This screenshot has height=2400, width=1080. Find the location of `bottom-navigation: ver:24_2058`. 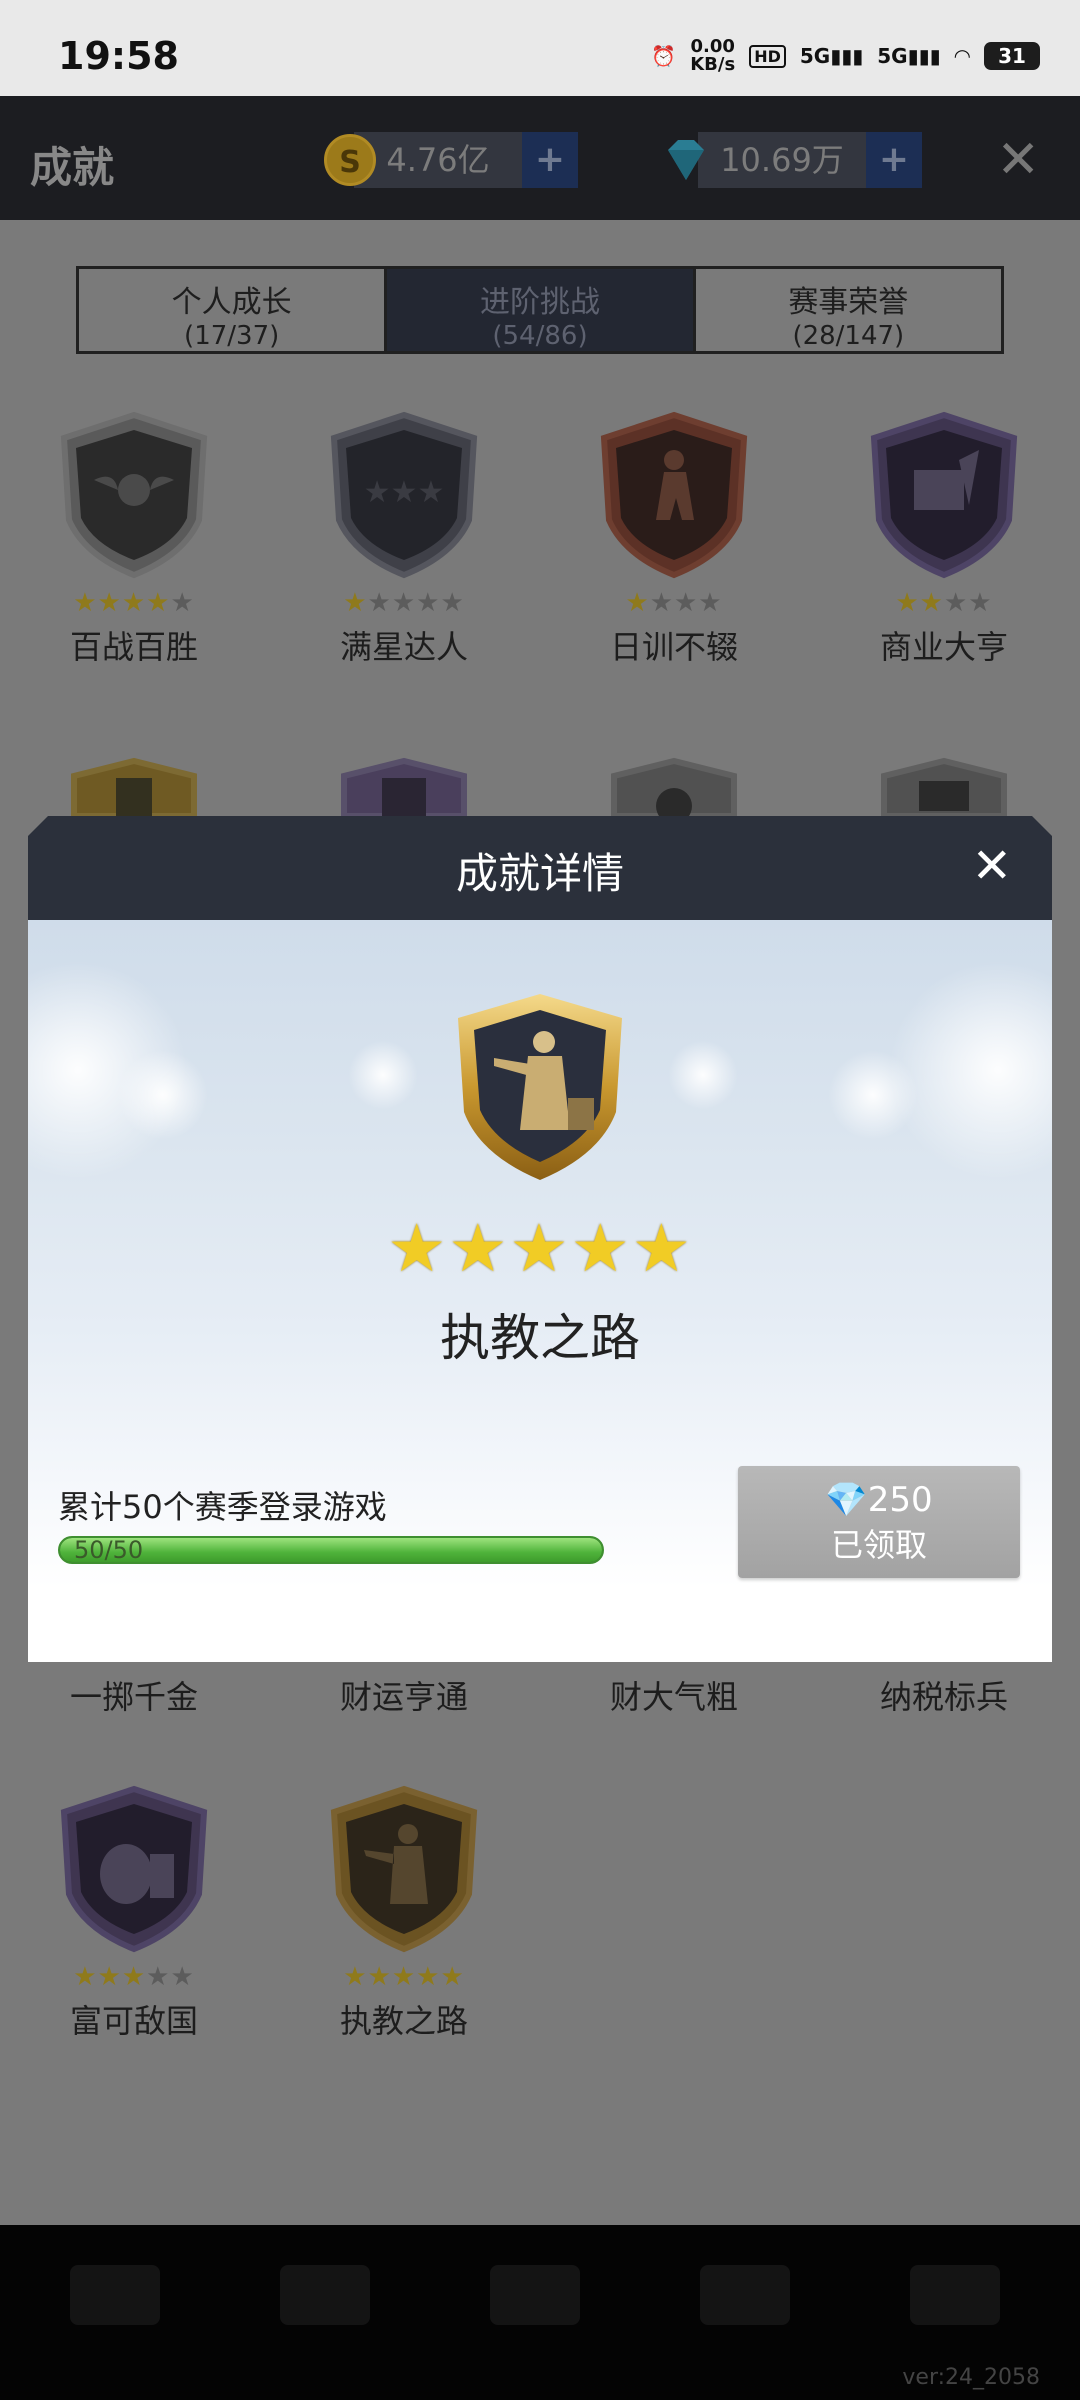

bottom-navigation: ver:24_2058 is located at coordinates (540, 2312).